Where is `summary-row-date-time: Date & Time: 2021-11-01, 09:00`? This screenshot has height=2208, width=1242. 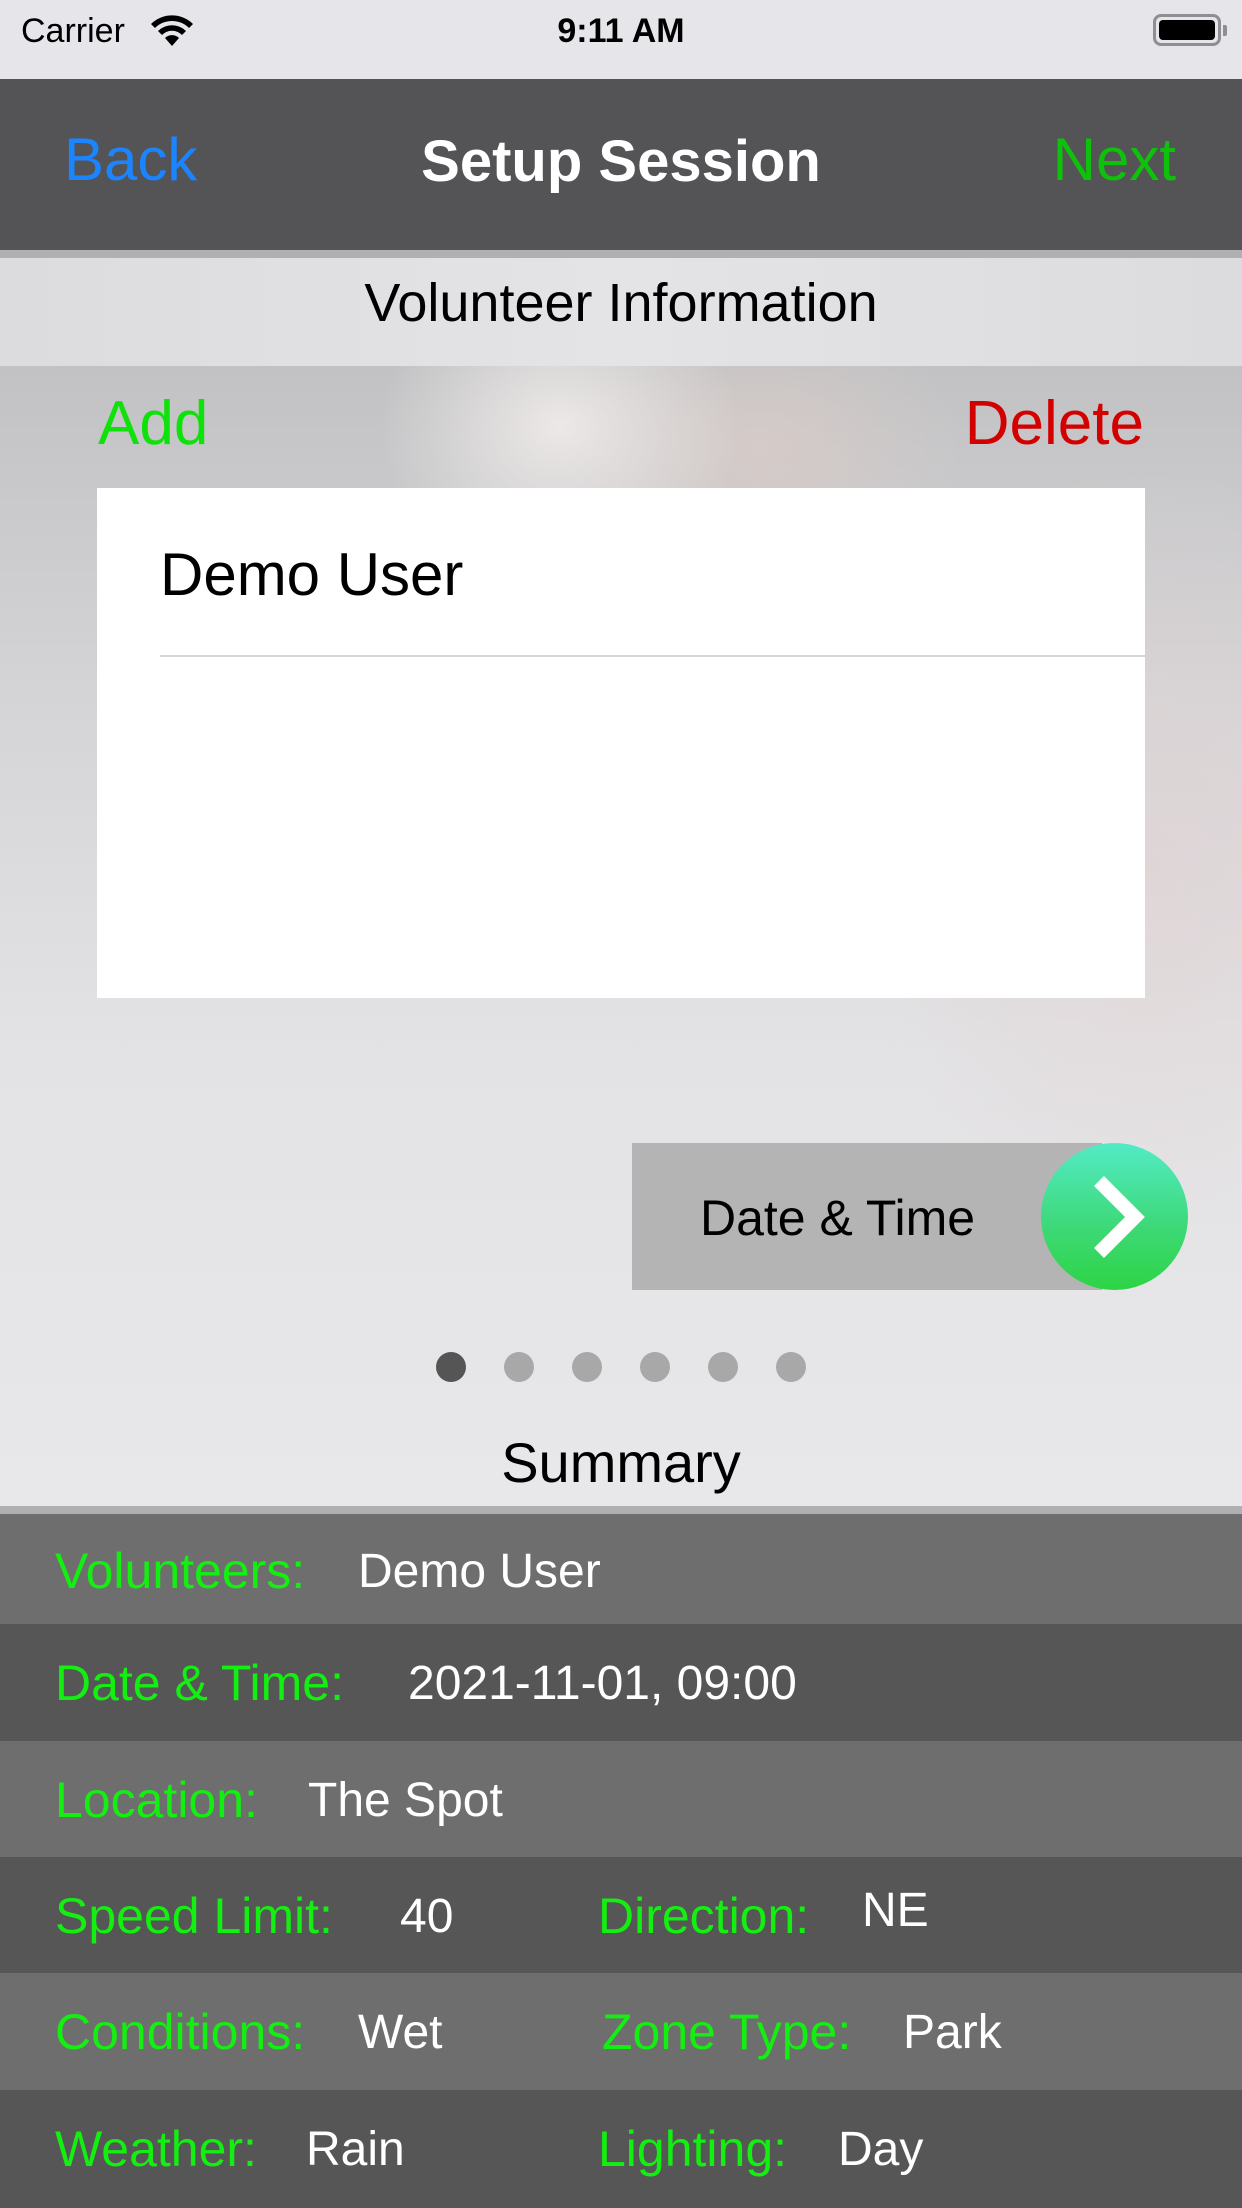 summary-row-date-time: Date & Time: 2021-11-01, 09:00 is located at coordinates (621, 1682).